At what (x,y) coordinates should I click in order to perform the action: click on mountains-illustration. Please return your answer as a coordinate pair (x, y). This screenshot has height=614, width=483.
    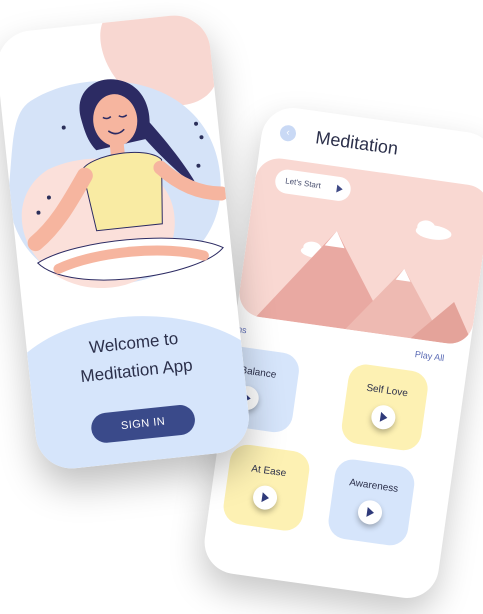
    Looking at the image, I should click on (365, 283).